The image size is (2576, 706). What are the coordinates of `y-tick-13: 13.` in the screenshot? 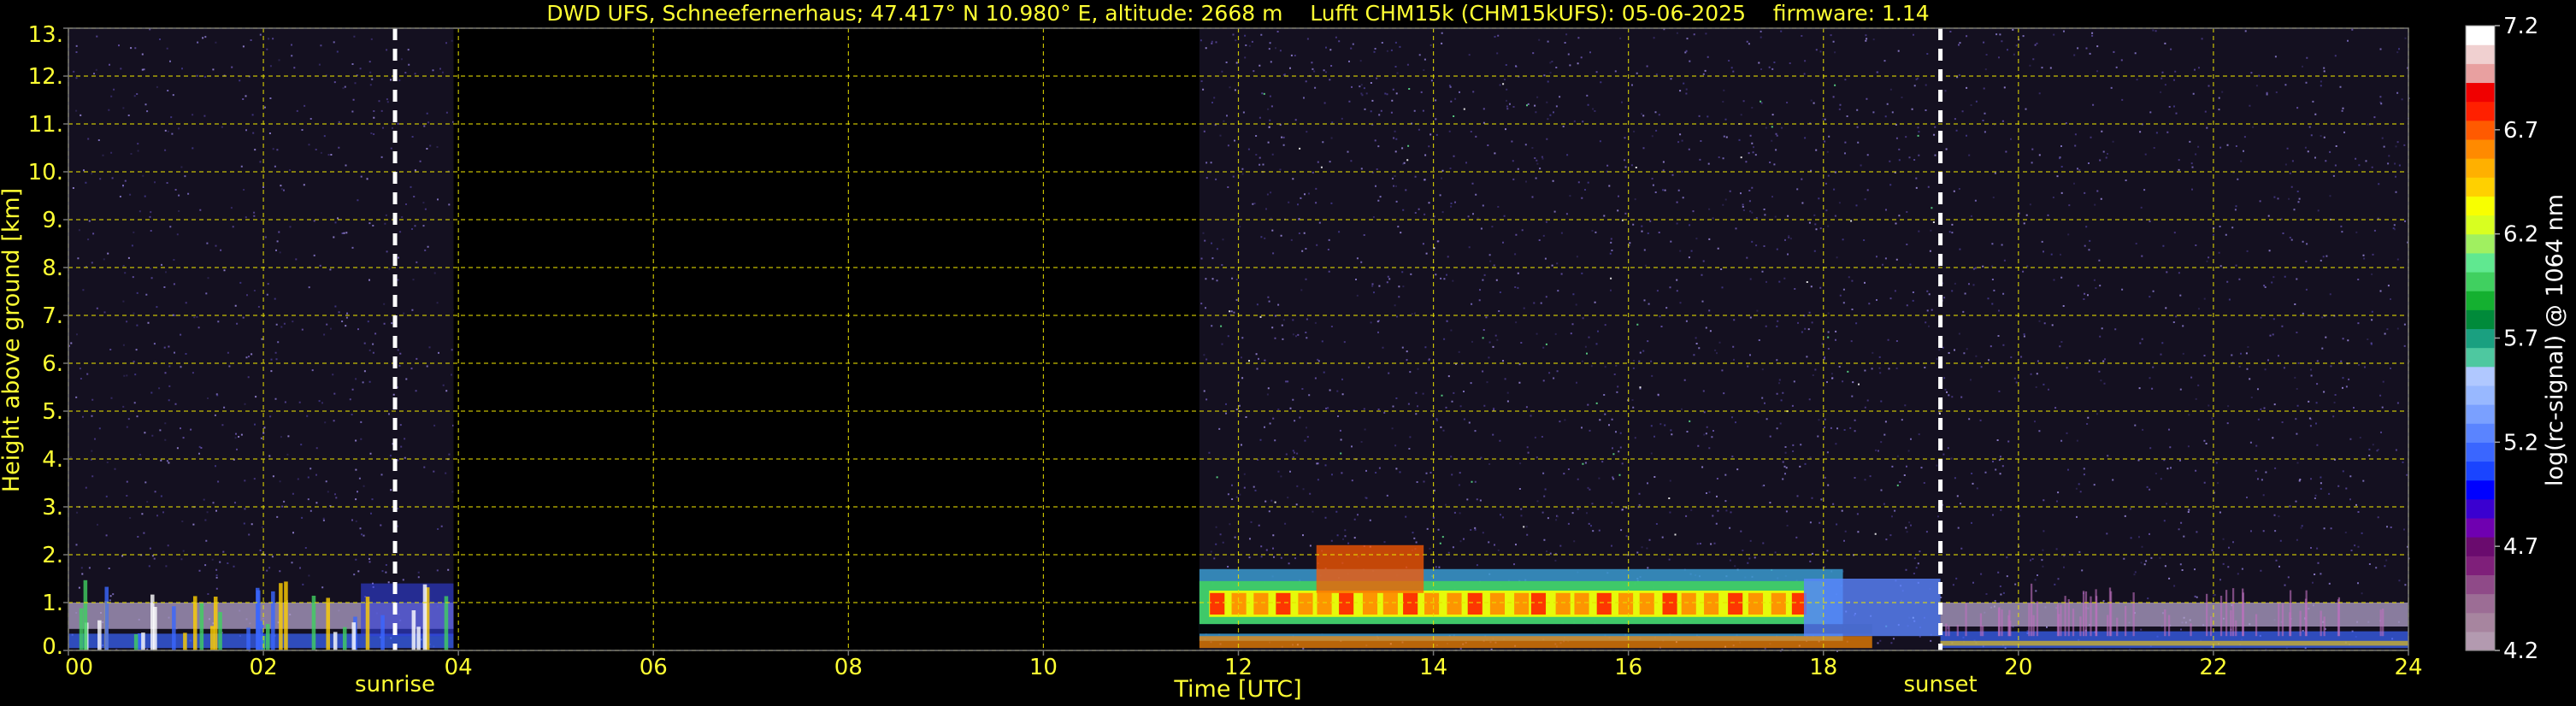 It's located at (45, 35).